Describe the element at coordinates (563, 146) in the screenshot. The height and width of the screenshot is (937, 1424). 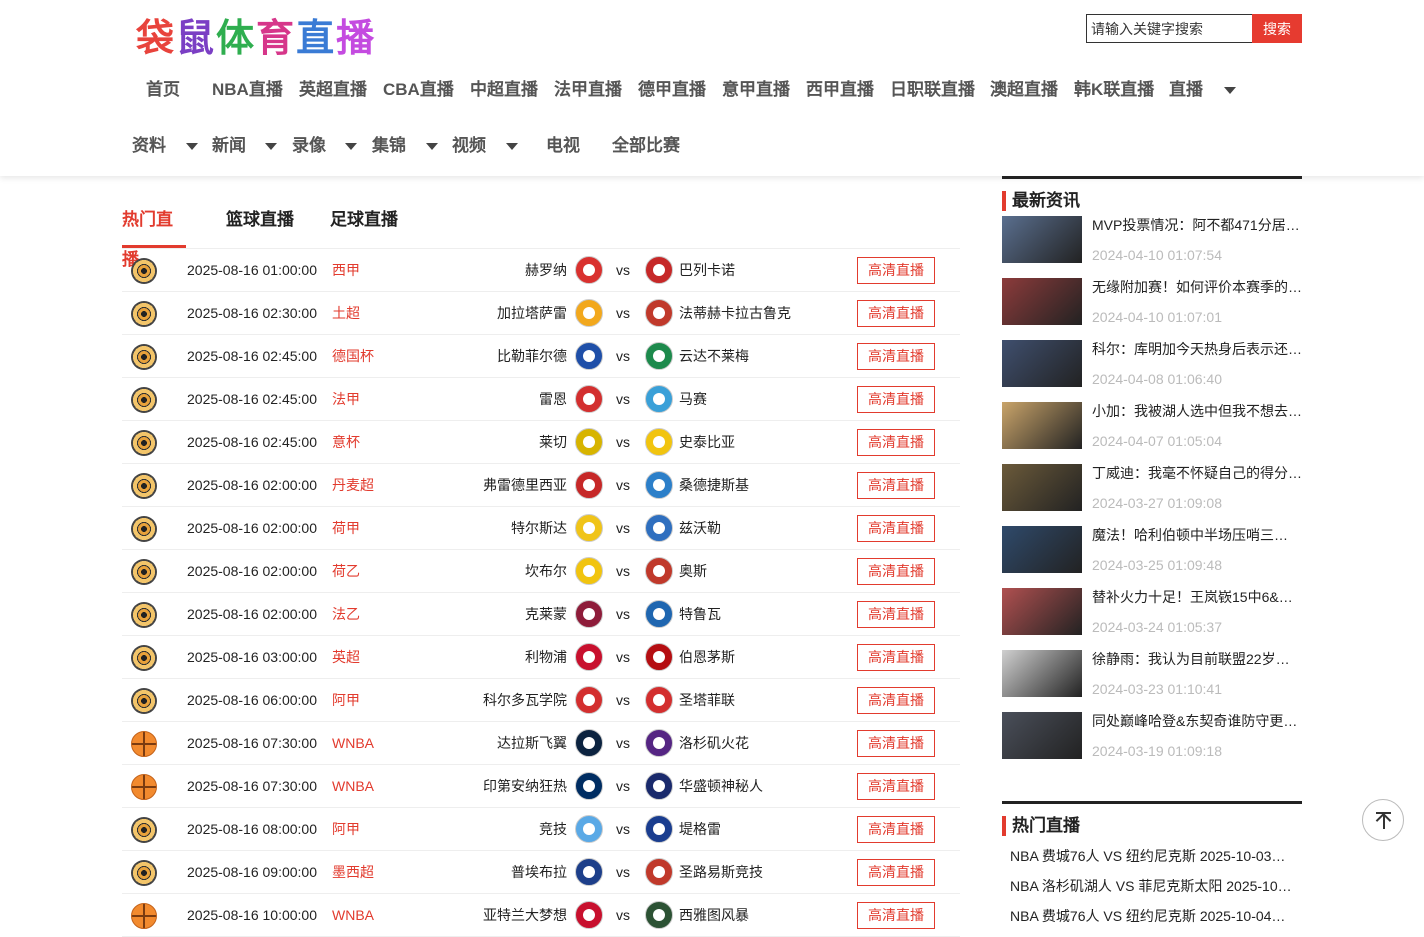
I see `nav-tv: 电视` at that location.